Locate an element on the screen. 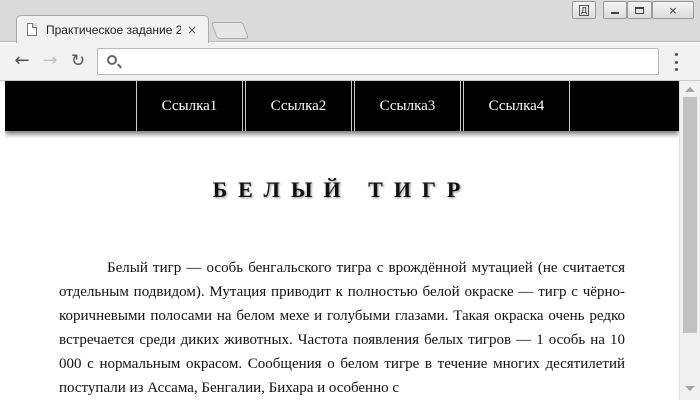  nav-link-3: Ссылка3 is located at coordinates (407, 106).